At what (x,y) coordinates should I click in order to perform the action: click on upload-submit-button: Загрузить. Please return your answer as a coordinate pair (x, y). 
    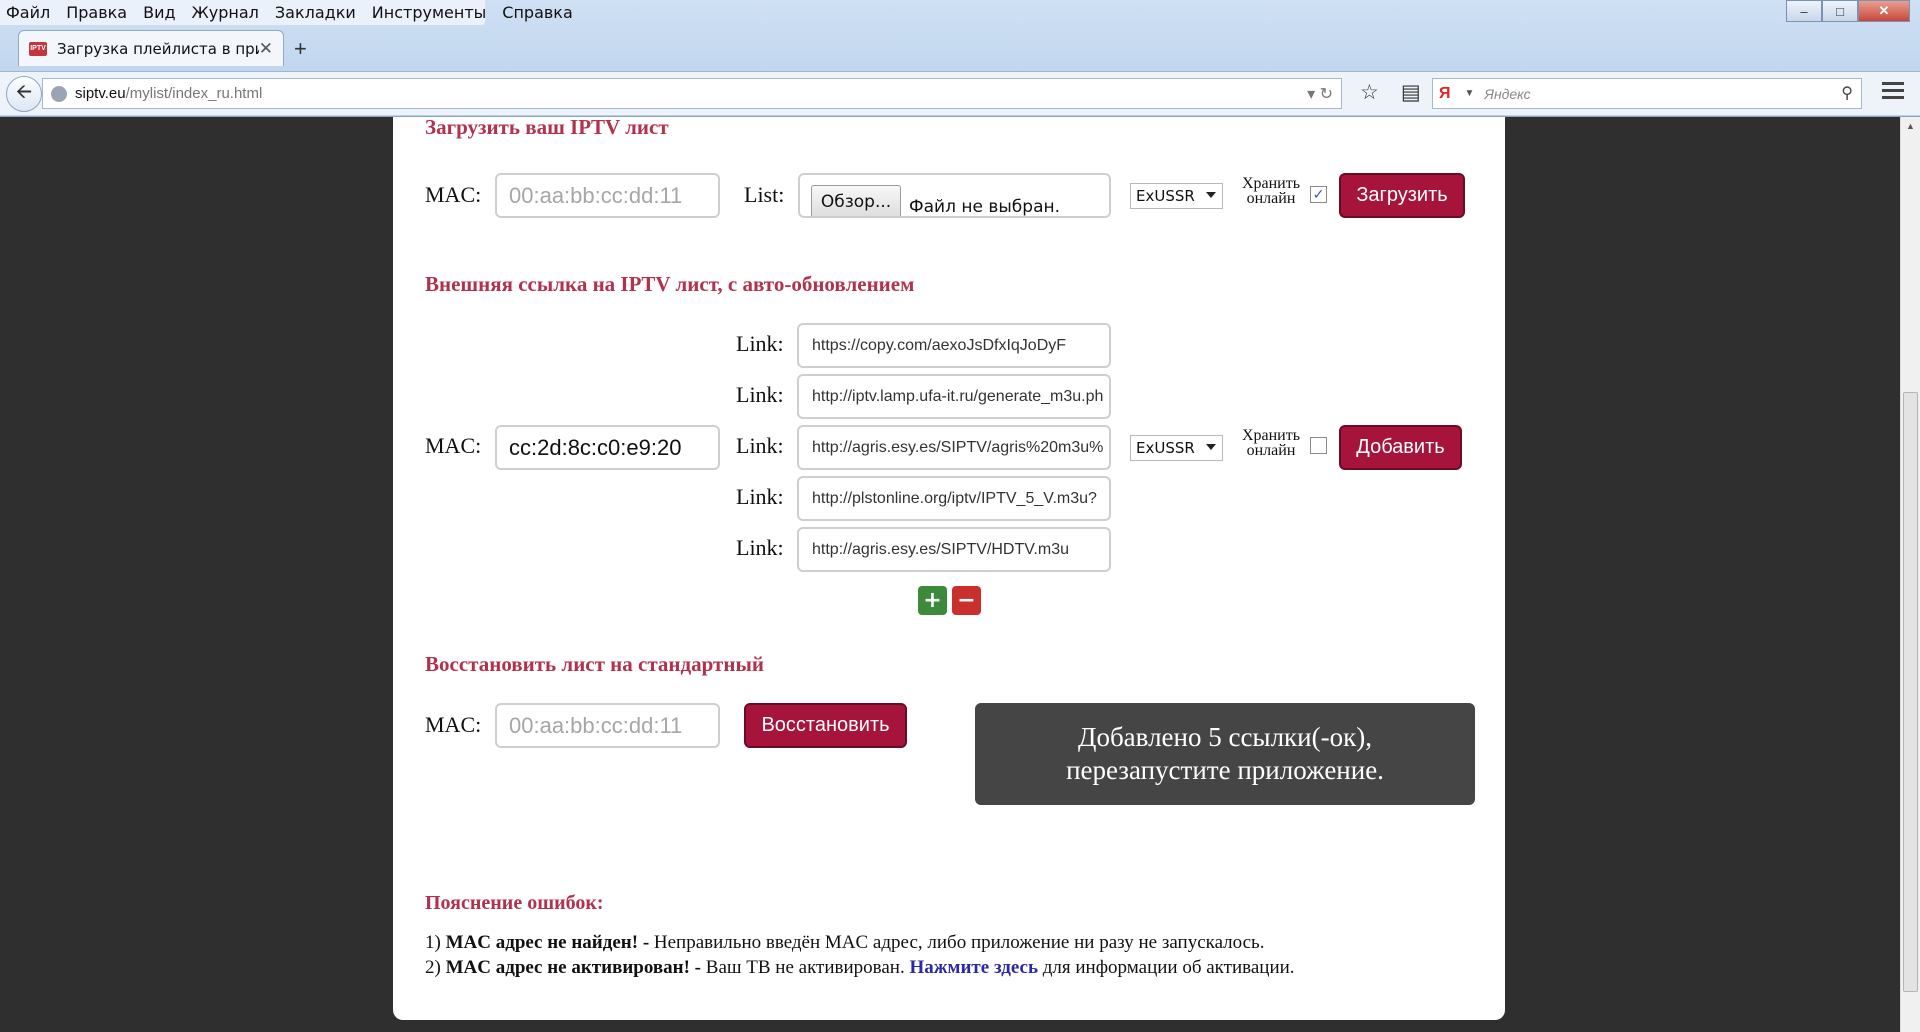
    Looking at the image, I should click on (1402, 195).